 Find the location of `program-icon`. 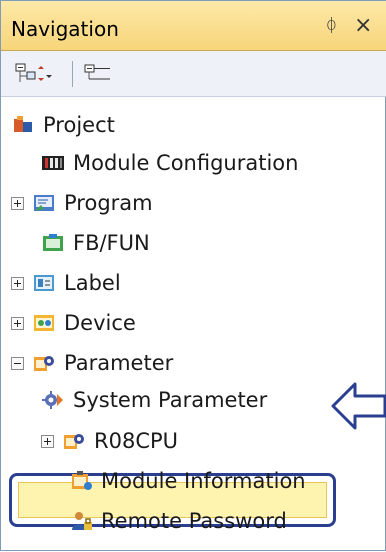

program-icon is located at coordinates (44, 203).